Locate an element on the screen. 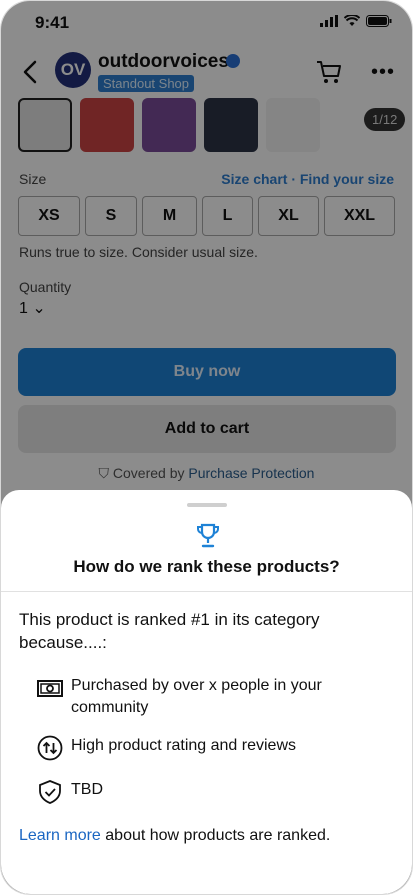  reason-text: TBD is located at coordinates (87, 789).